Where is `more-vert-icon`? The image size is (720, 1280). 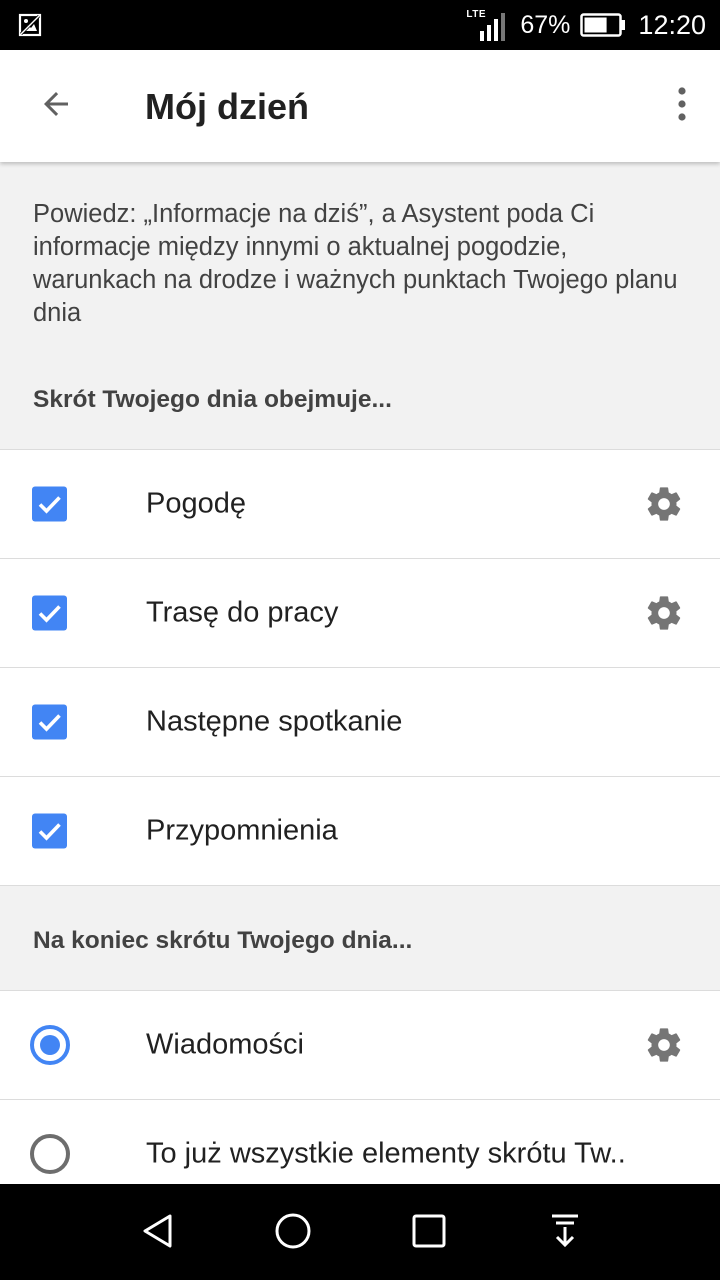
more-vert-icon is located at coordinates (682, 106).